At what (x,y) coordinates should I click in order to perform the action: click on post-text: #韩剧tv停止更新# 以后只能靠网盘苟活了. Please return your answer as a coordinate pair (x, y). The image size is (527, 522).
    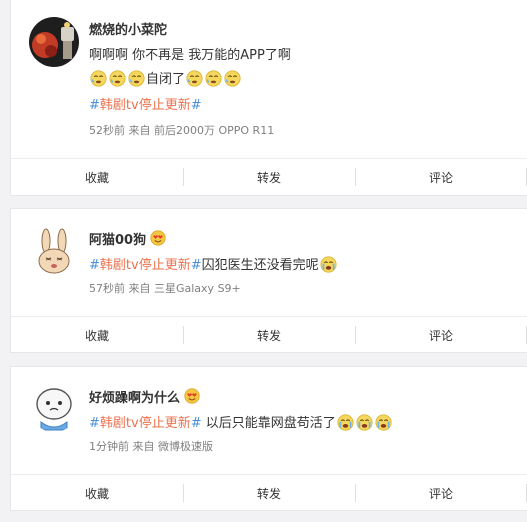
    Looking at the image, I should click on (241, 421).